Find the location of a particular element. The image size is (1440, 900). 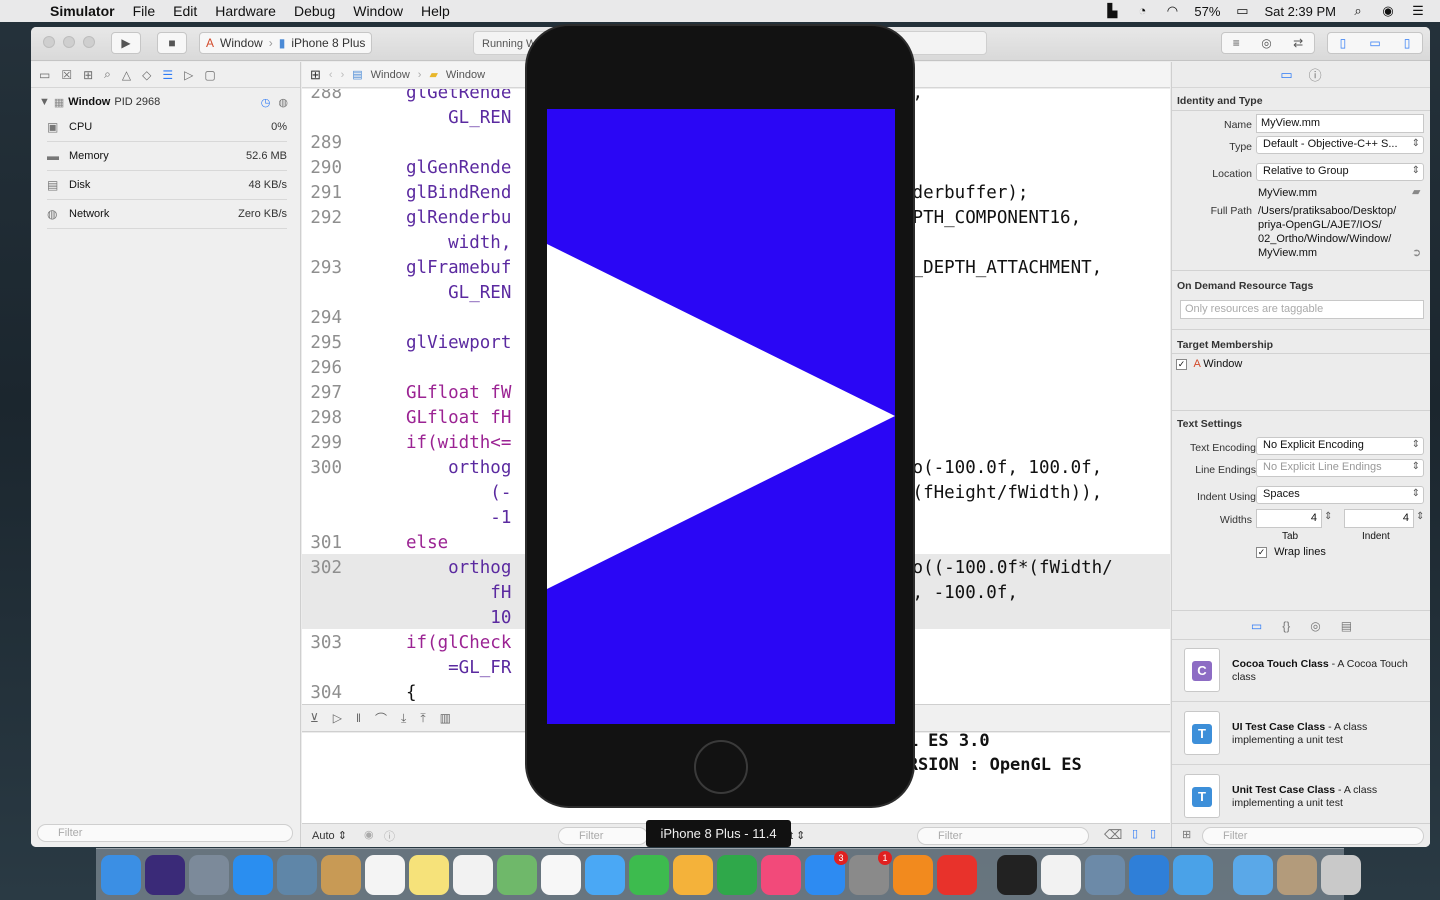

editor-mode-segment: ≡ ◎ ⇄ is located at coordinates (1268, 43).